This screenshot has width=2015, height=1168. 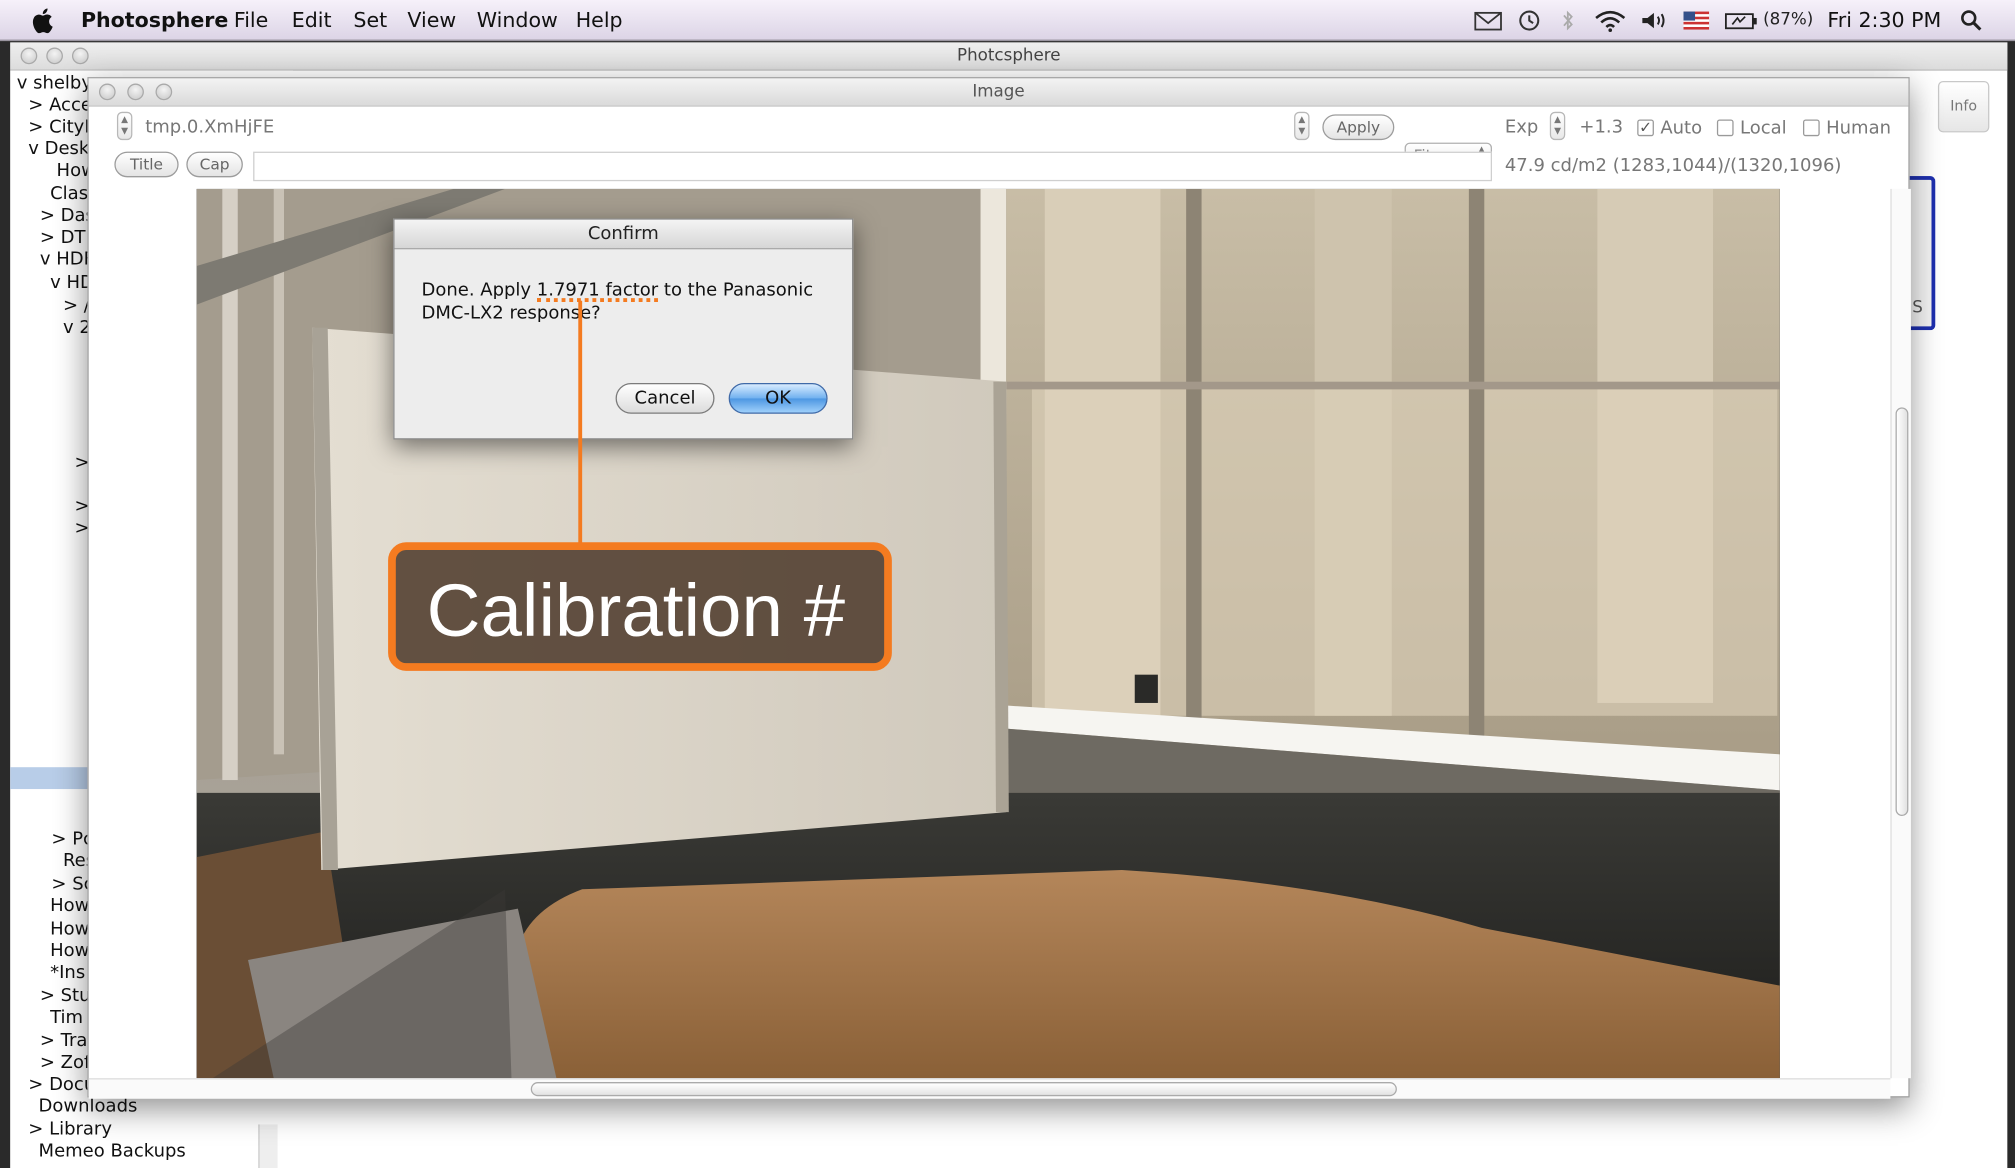 What do you see at coordinates (1921, 253) in the screenshot?
I see `partial-blue-frame: S` at bounding box center [1921, 253].